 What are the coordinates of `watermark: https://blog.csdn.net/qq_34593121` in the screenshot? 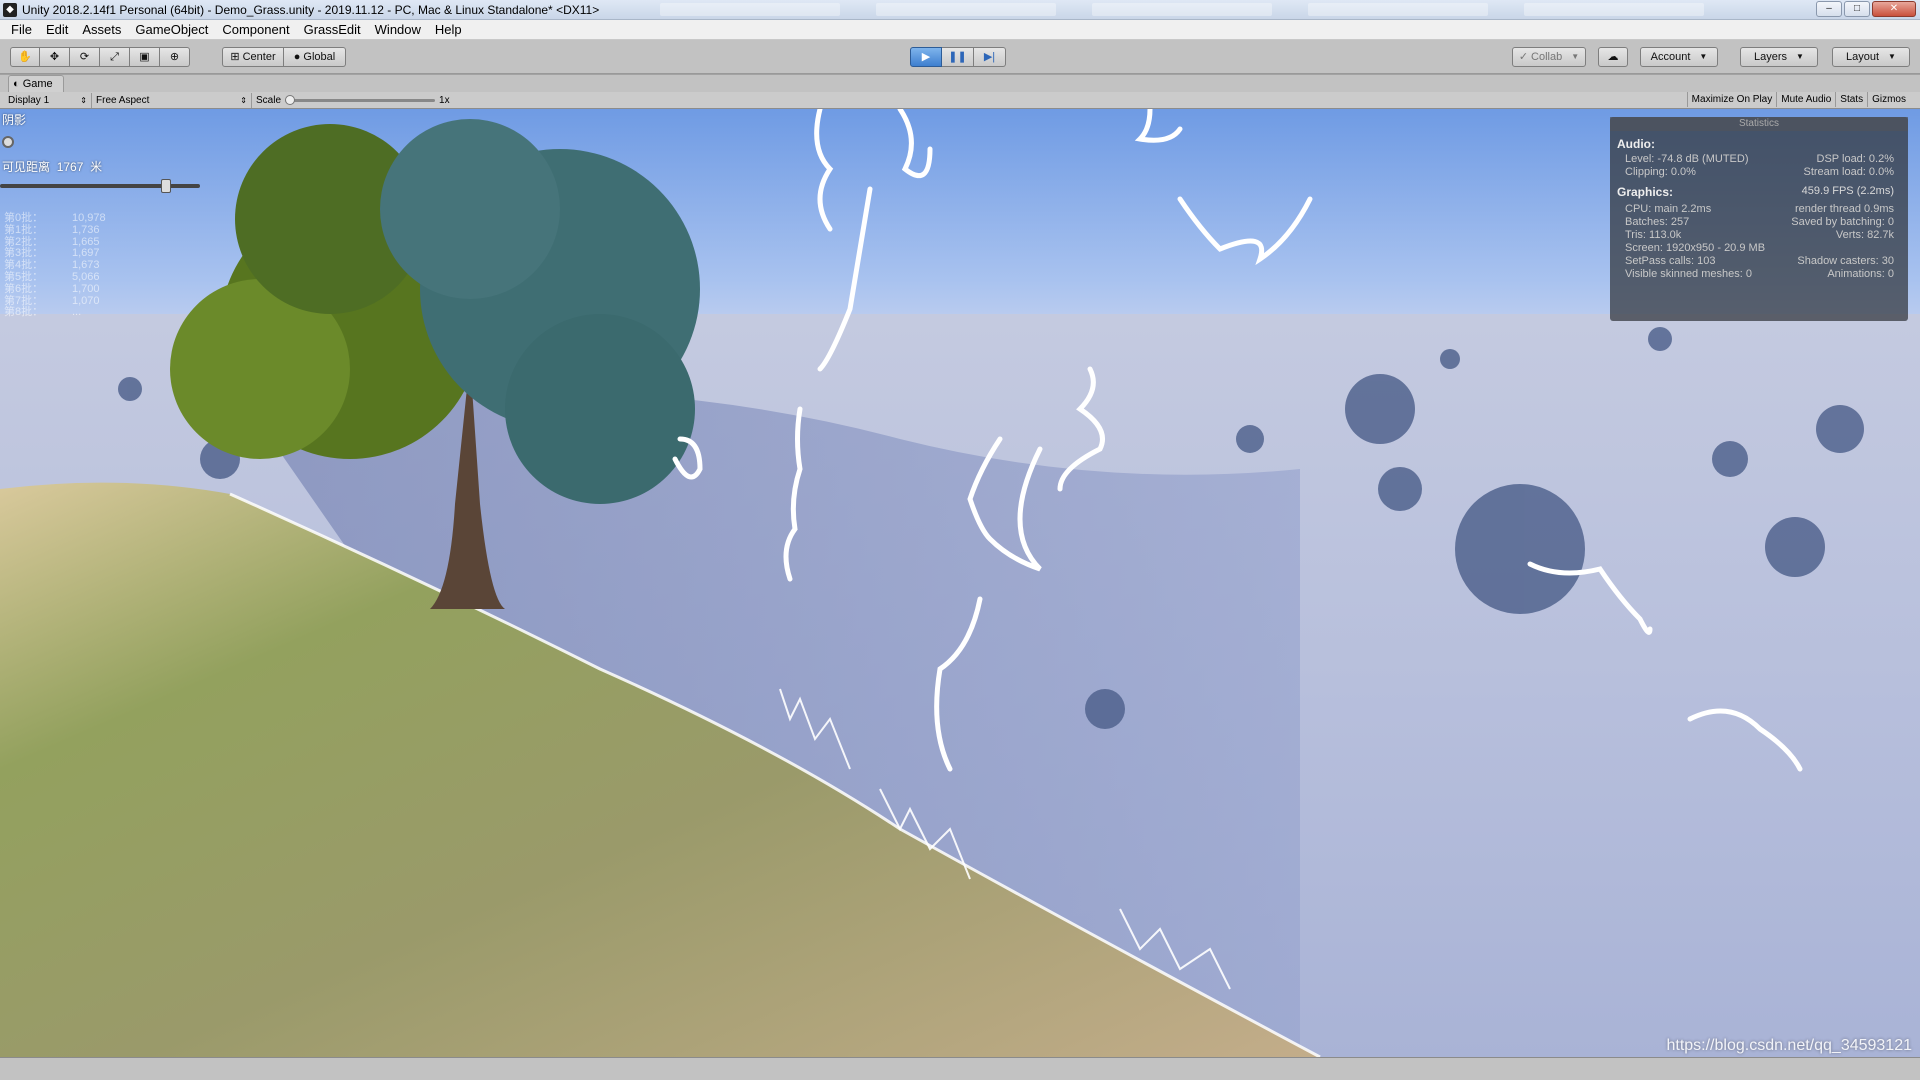 It's located at (1789, 1045).